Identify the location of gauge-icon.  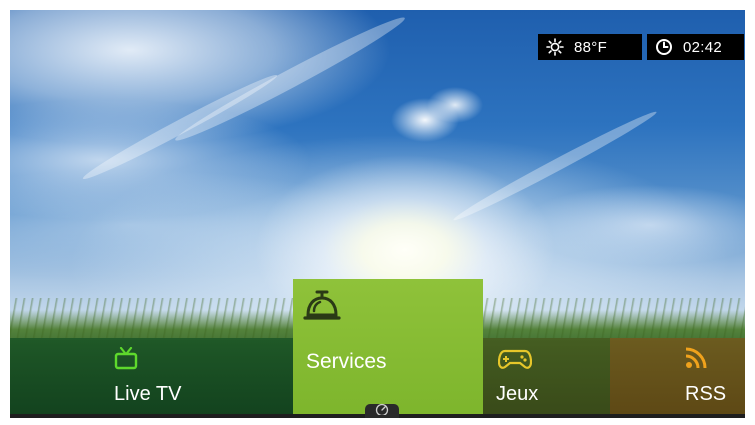
(382, 410).